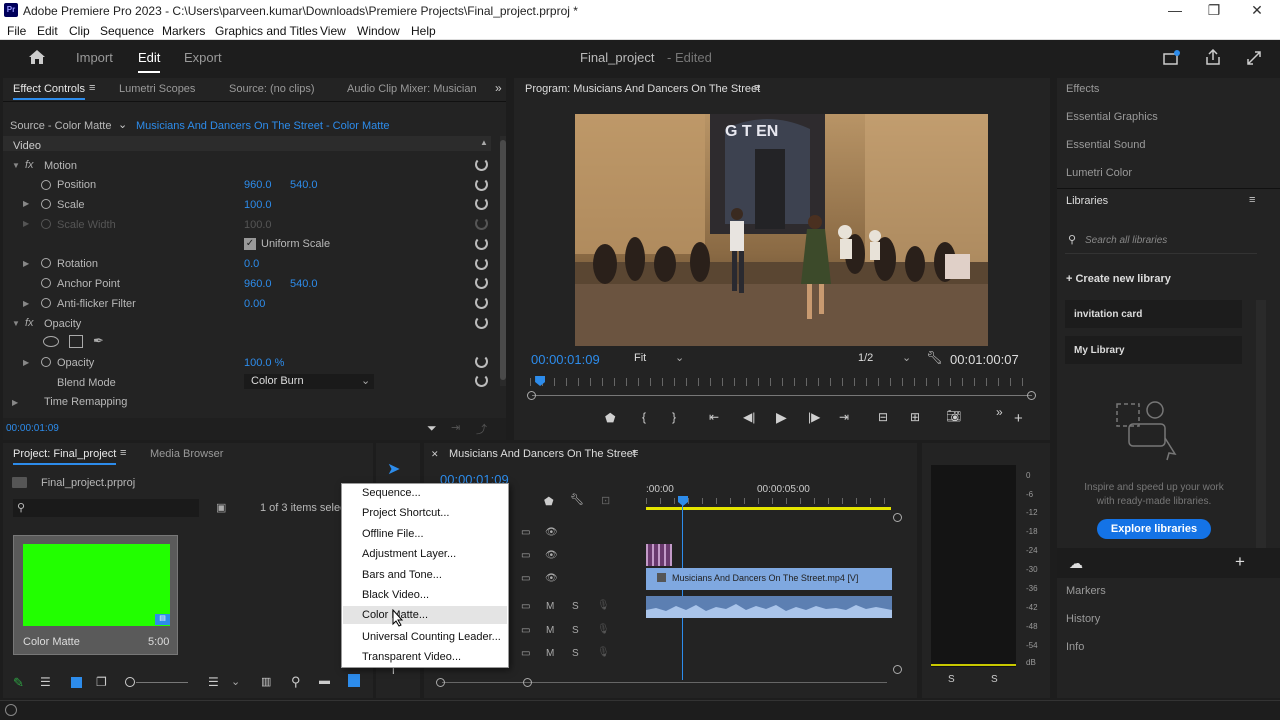  Describe the element at coordinates (16, 323) in the screenshot. I see `expand-icon: ▼` at that location.